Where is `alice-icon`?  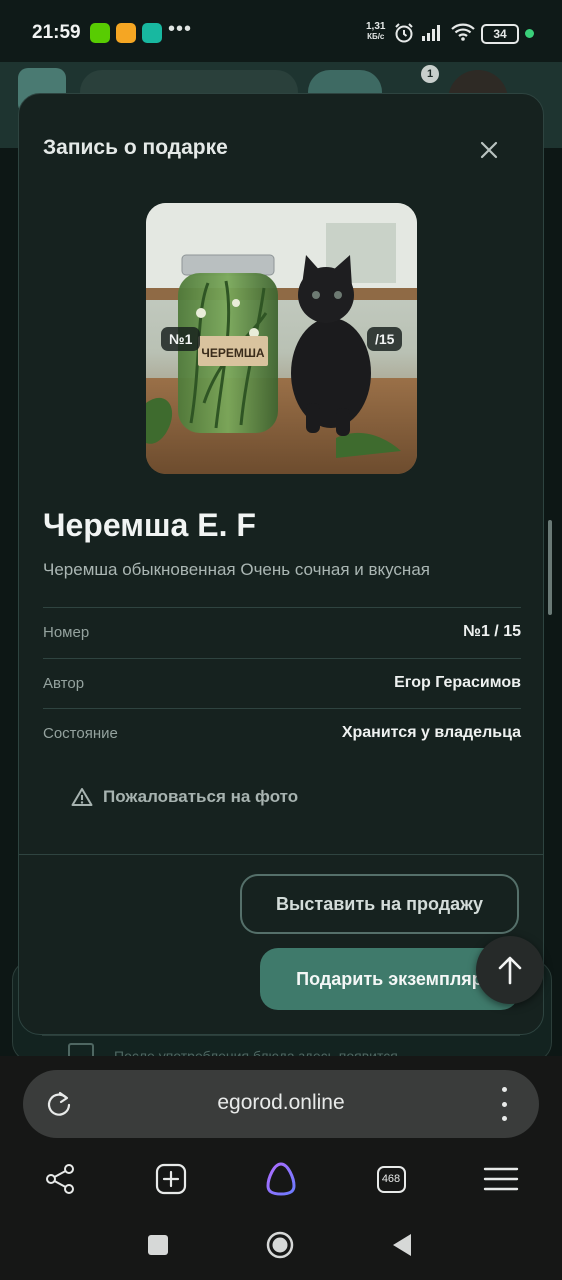
alice-icon is located at coordinates (281, 1179).